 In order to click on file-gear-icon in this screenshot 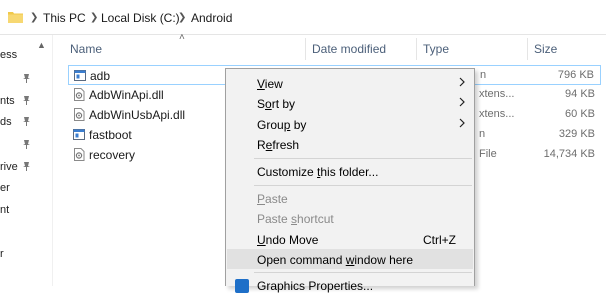, I will do `click(79, 154)`.